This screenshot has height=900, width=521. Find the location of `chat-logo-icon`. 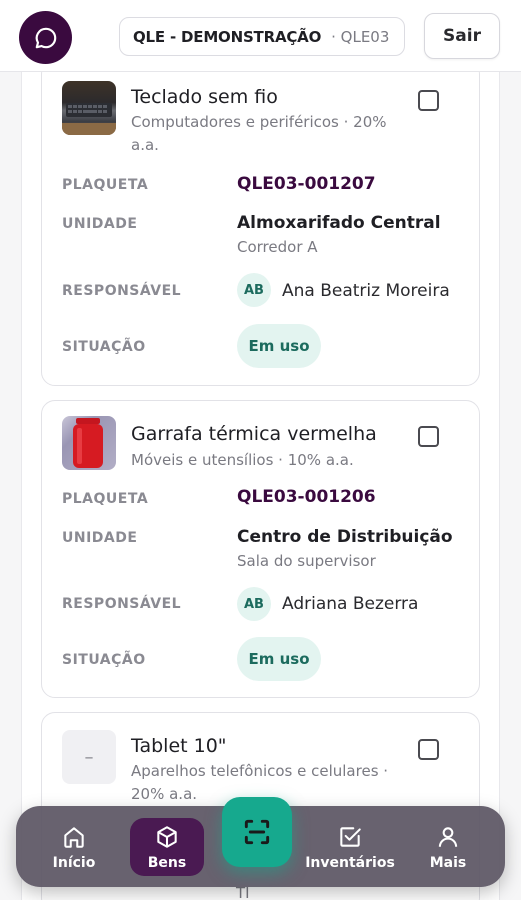

chat-logo-icon is located at coordinates (45, 37).